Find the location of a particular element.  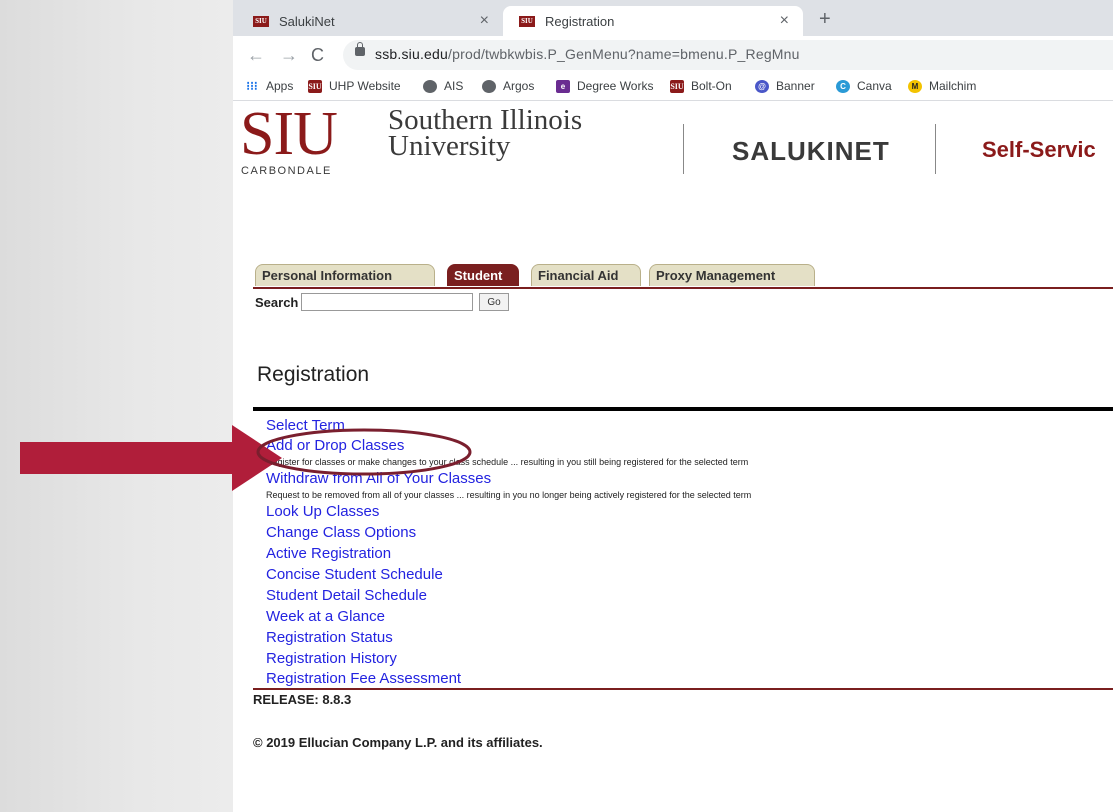

bookmark-uhp-website: SIU UHP Website is located at coordinates (354, 86).